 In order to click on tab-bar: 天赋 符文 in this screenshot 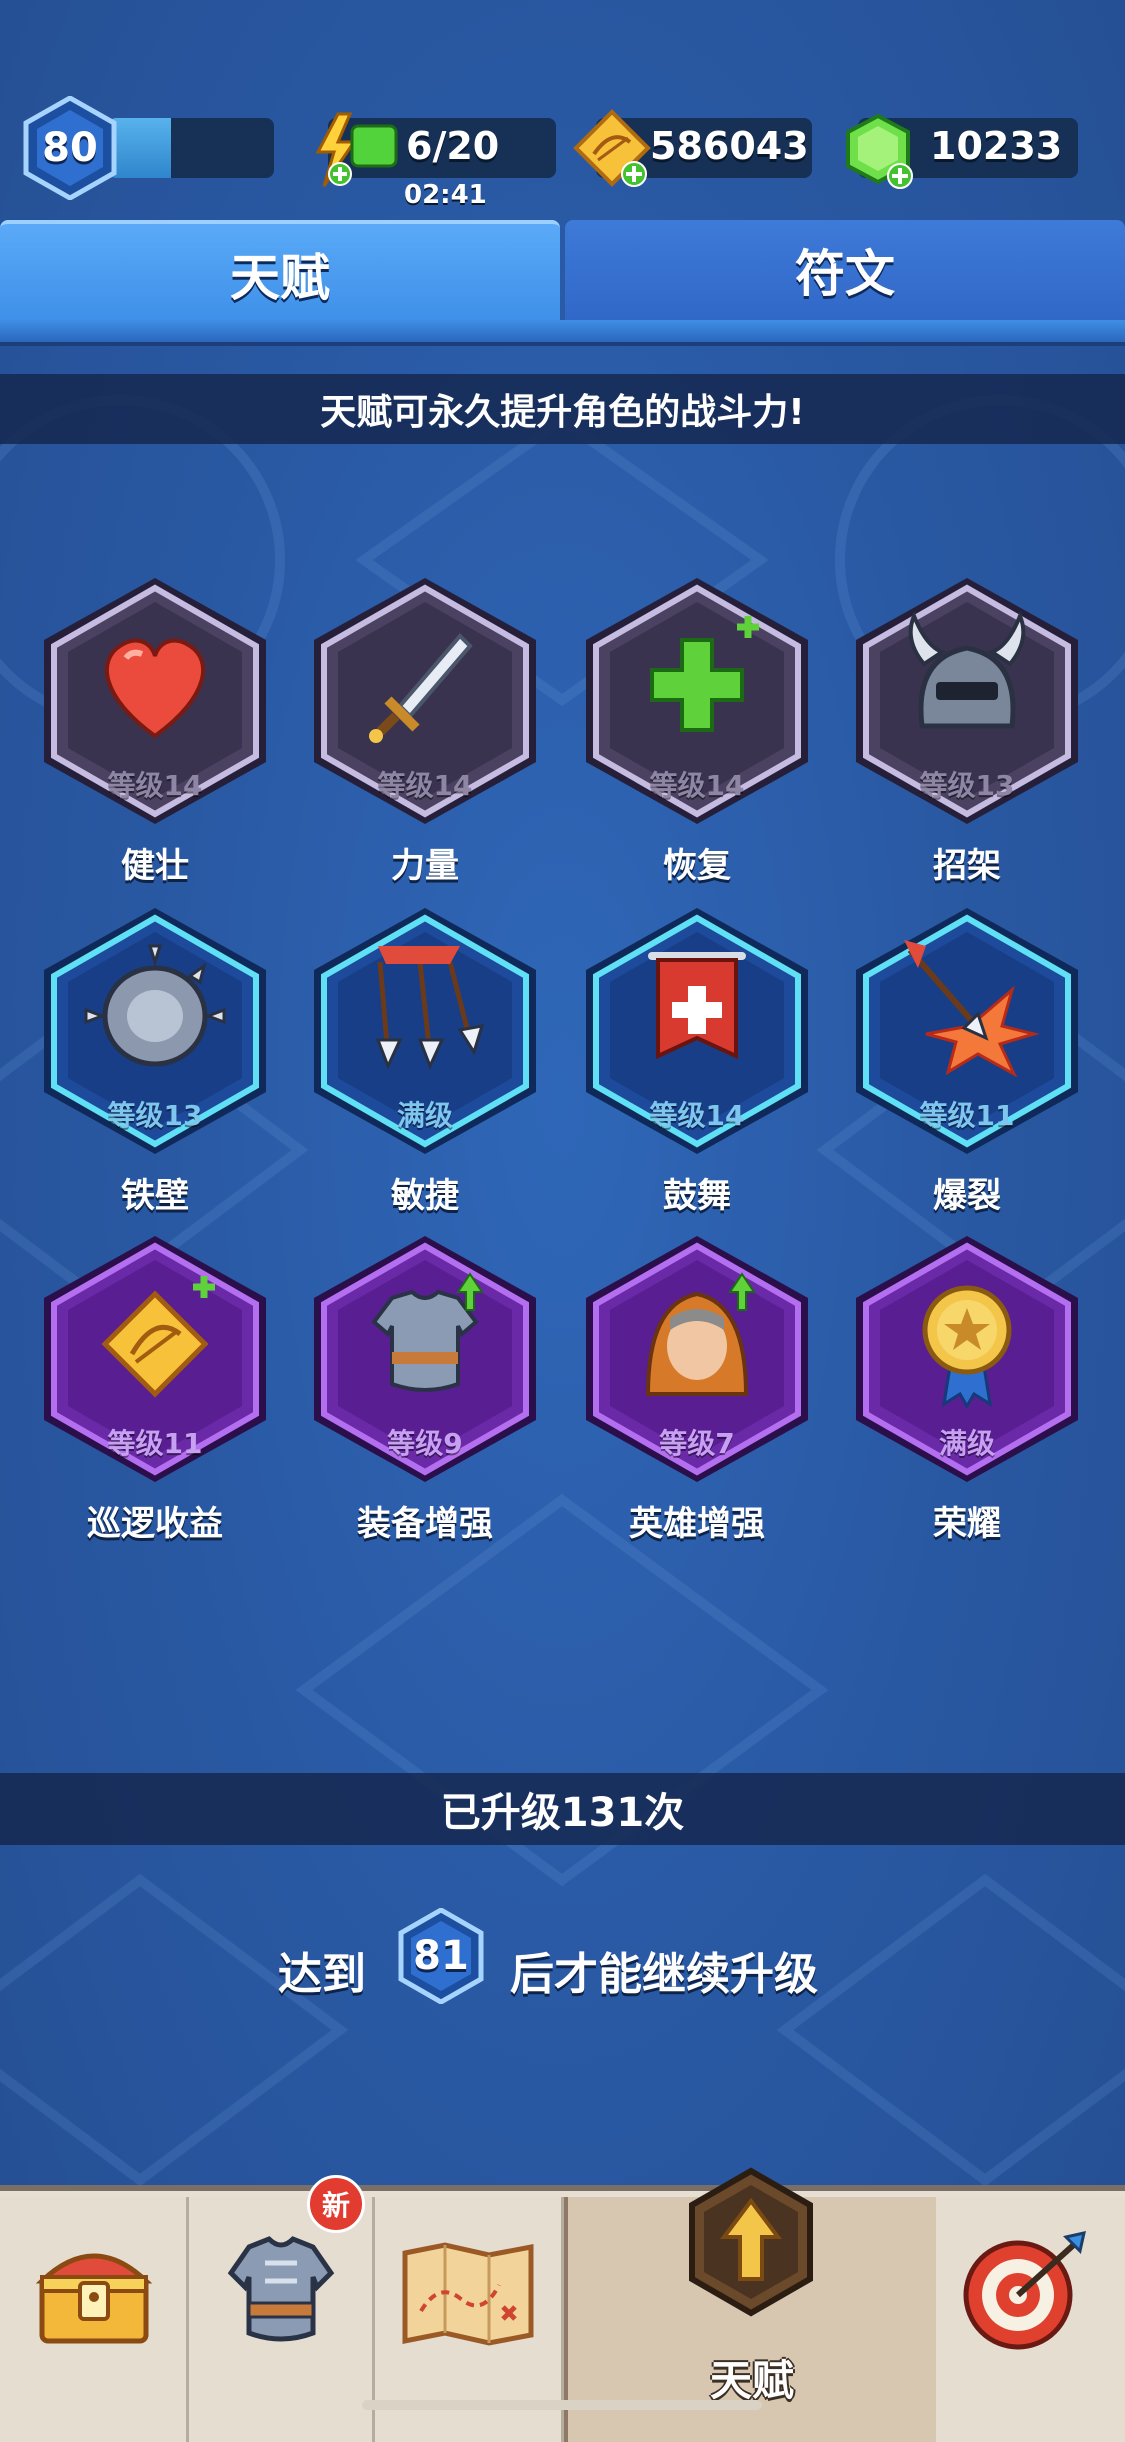, I will do `click(562, 283)`.